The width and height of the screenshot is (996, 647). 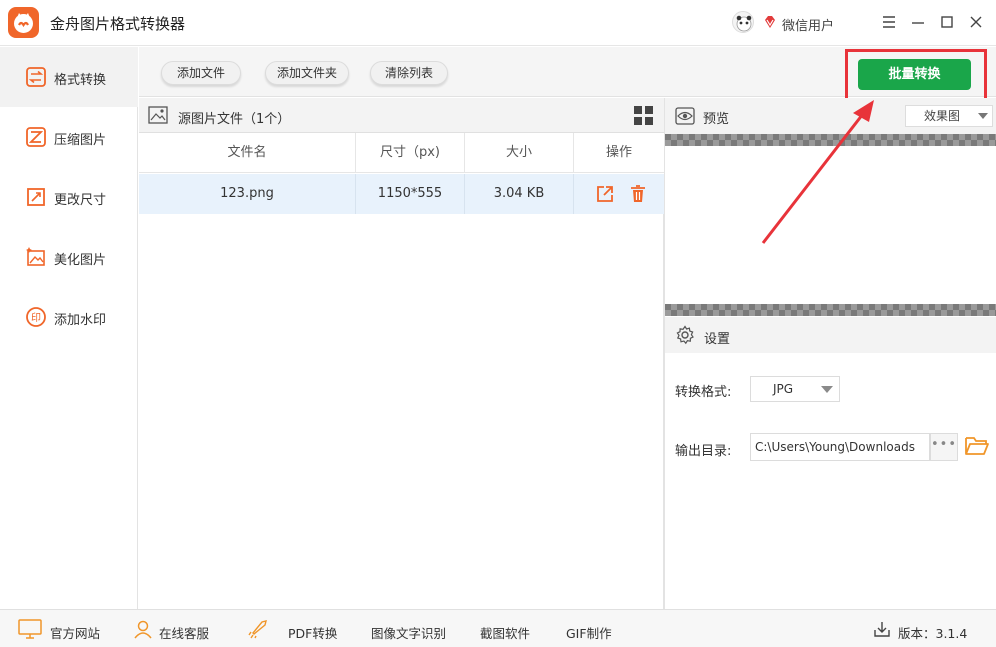 What do you see at coordinates (830, 116) in the screenshot?
I see `preview-header: 预览 效果图` at bounding box center [830, 116].